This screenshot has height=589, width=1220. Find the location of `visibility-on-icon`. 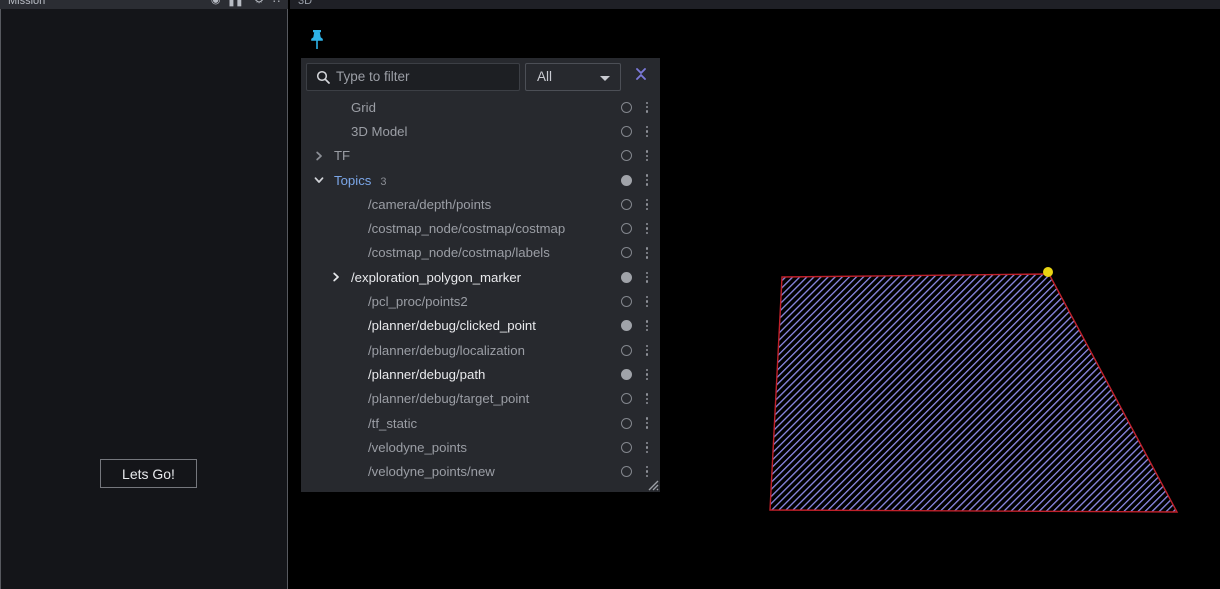

visibility-on-icon is located at coordinates (626, 180).